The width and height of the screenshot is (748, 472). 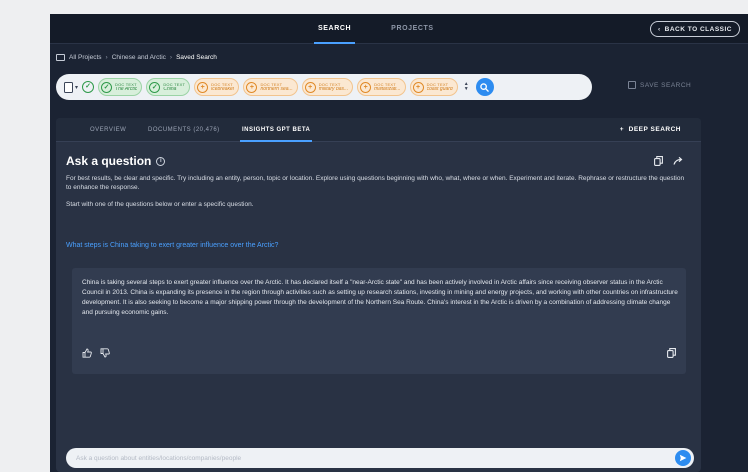 I want to click on document-icon, so click(x=68, y=87).